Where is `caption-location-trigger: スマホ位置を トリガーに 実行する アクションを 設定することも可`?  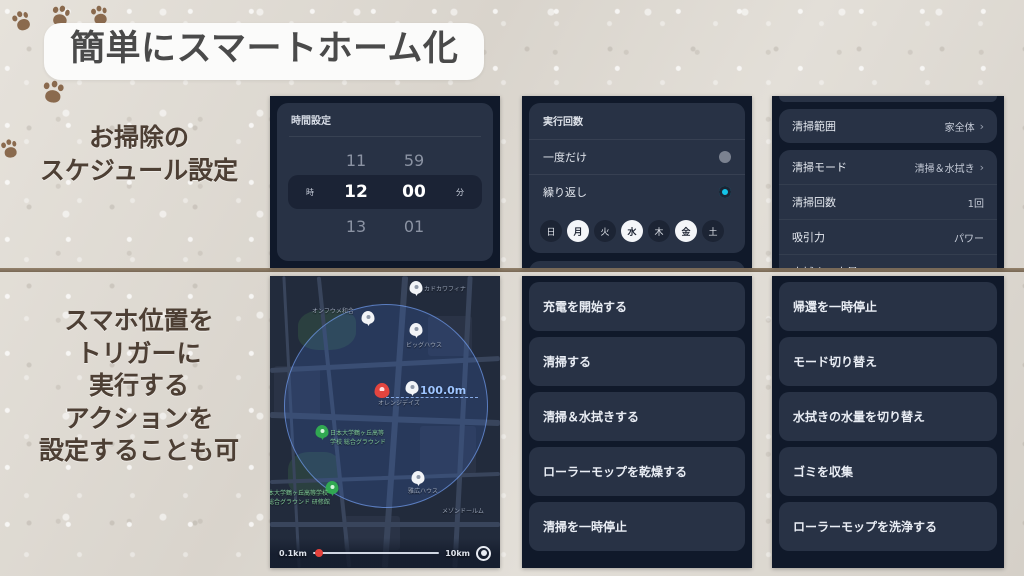 caption-location-trigger: スマホ位置を トリガーに 実行する アクションを 設定することも可 is located at coordinates (139, 386).